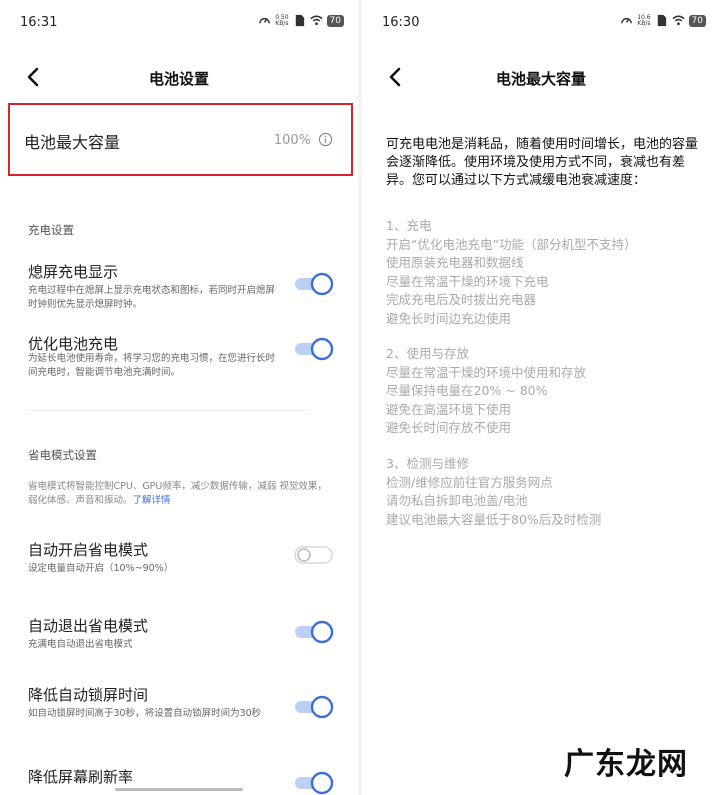 The image size is (720, 795). Describe the element at coordinates (73, 272) in the screenshot. I see `screen-off-charging-title: 熄屏充电显示` at that location.